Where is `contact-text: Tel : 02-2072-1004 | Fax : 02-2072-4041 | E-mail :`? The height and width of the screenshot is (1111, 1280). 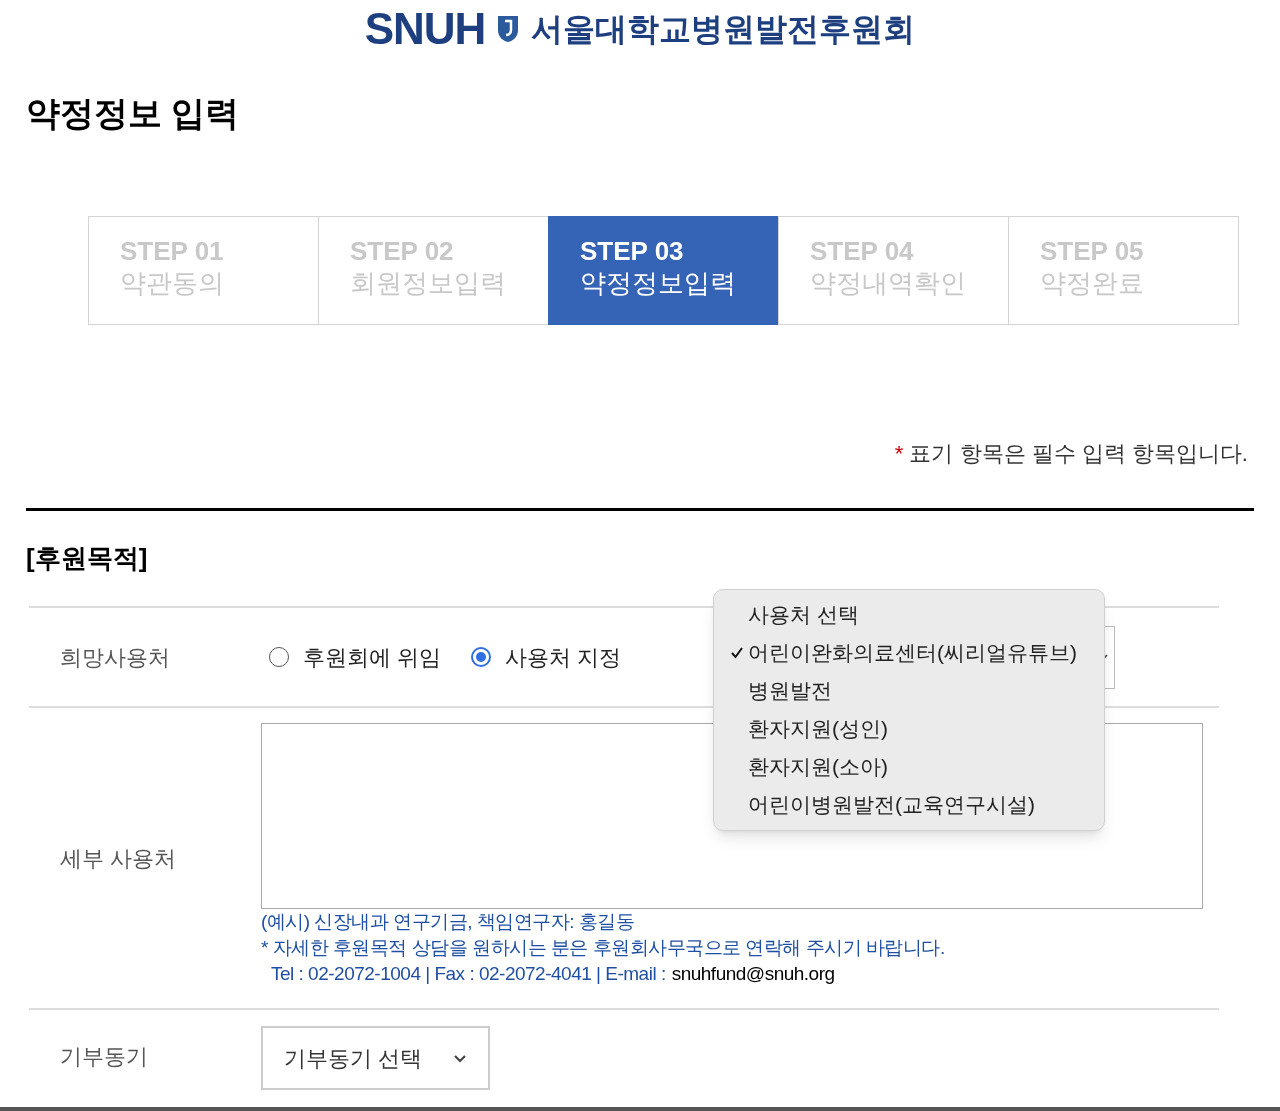 contact-text: Tel : 02-2072-1004 | Fax : 02-2072-4041 | E-mail : is located at coordinates (468, 974).